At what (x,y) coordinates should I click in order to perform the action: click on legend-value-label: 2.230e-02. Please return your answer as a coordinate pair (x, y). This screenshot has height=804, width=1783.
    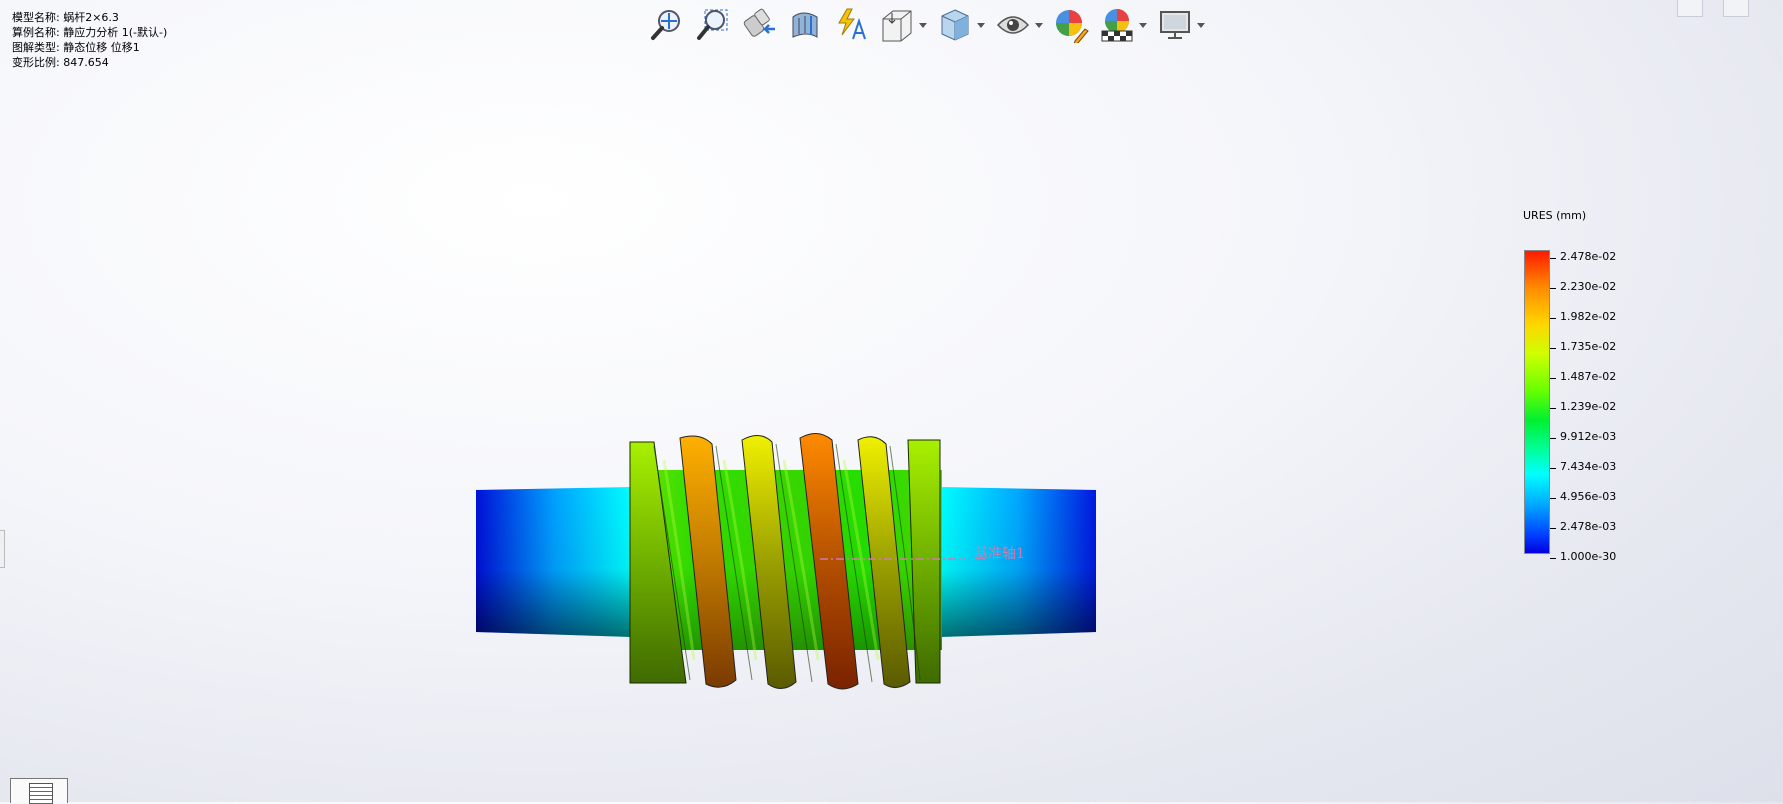
    Looking at the image, I should click on (1588, 286).